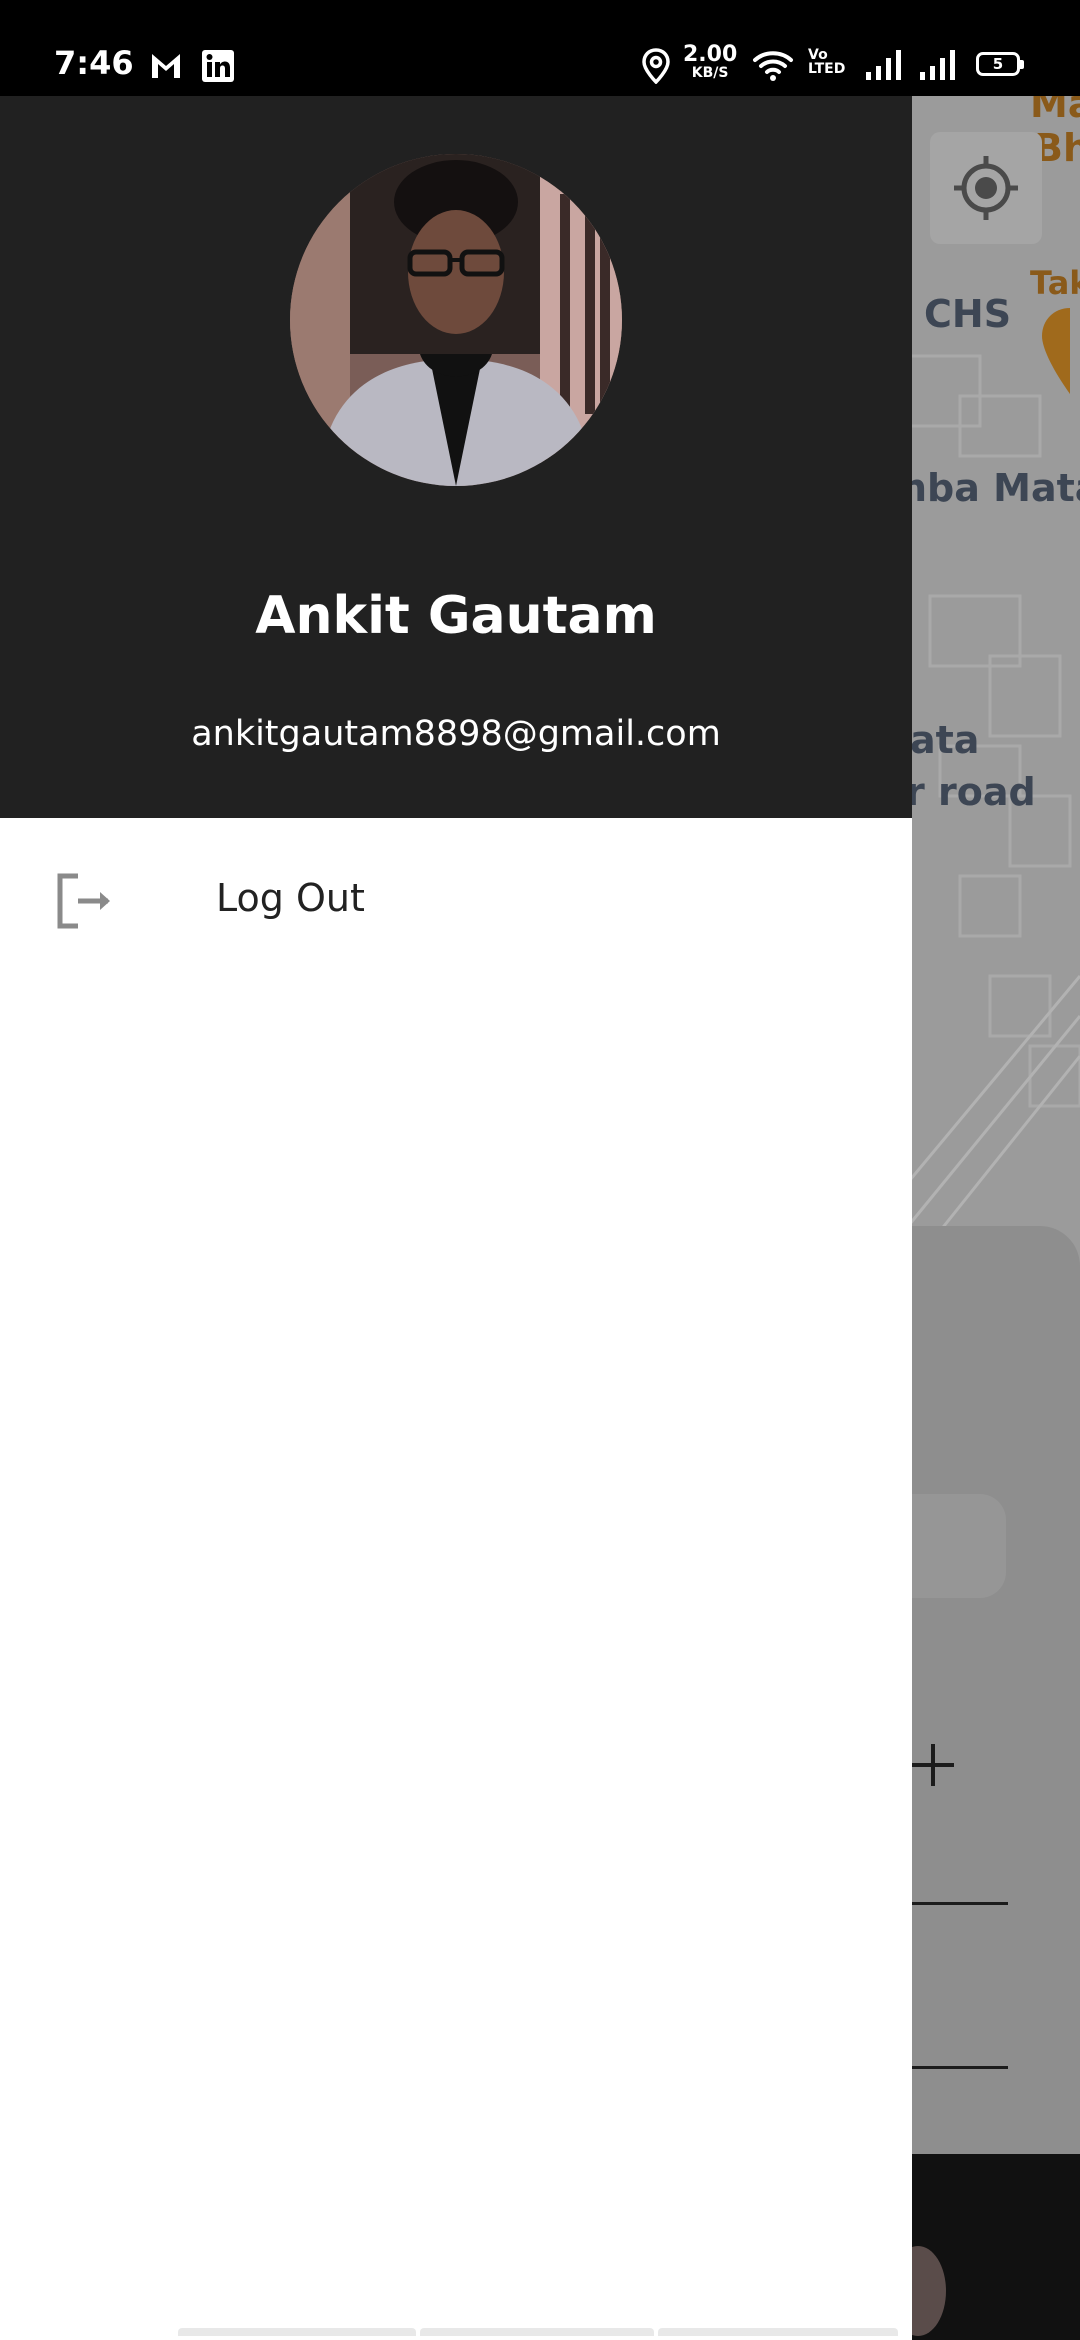 The height and width of the screenshot is (2340, 1080). Describe the element at coordinates (456, 902) in the screenshot. I see `menu-item-logout: Log Out` at that location.